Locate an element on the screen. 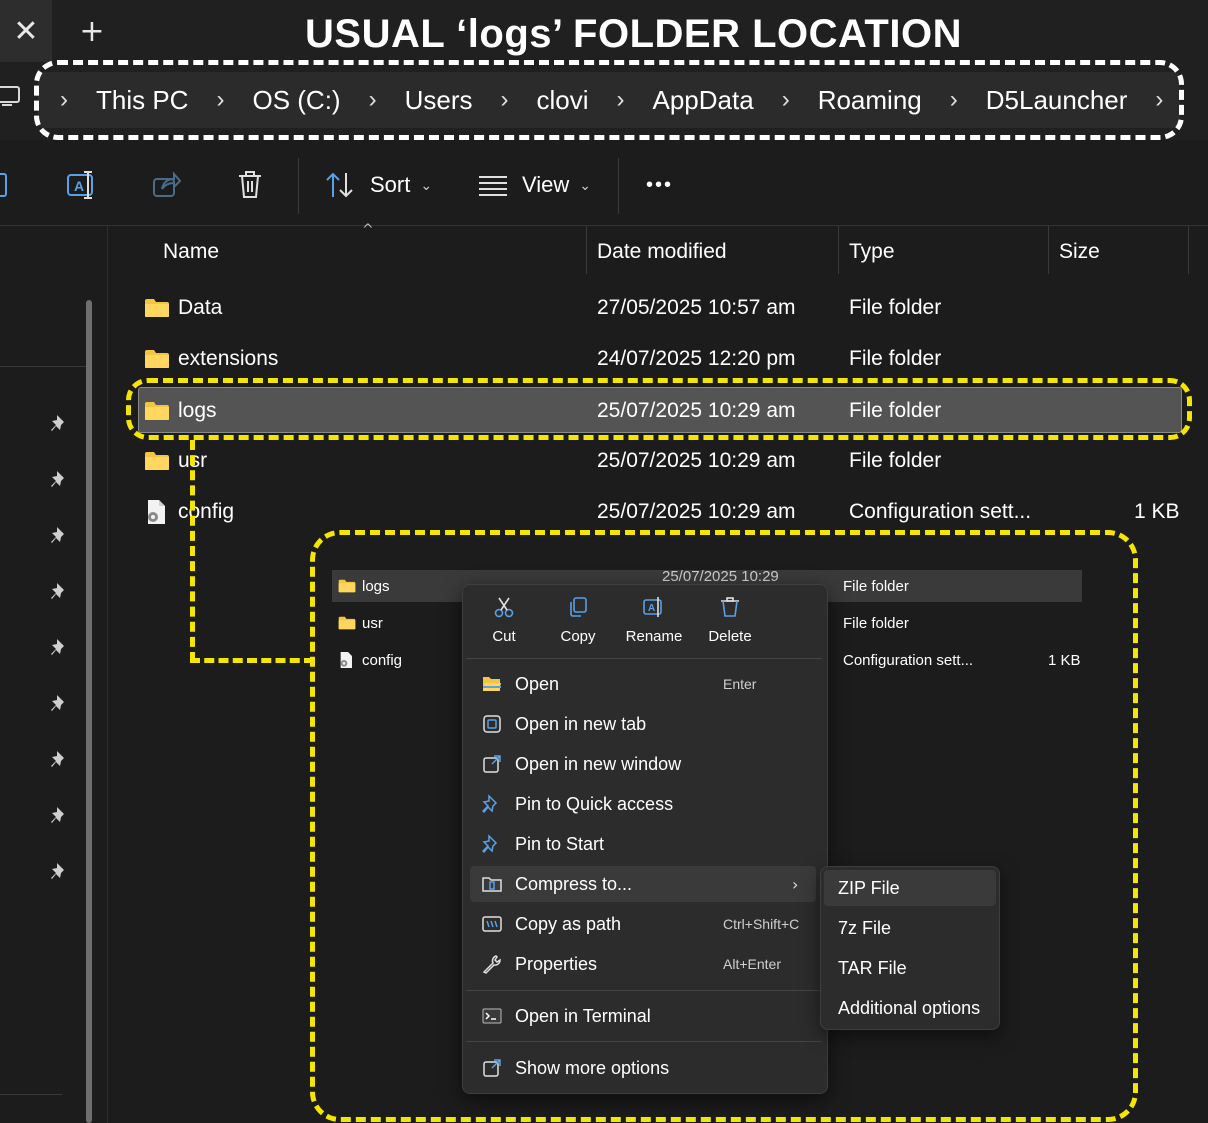 Image resolution: width=1208 pixels, height=1123 pixels. delete-button is located at coordinates (250, 185).